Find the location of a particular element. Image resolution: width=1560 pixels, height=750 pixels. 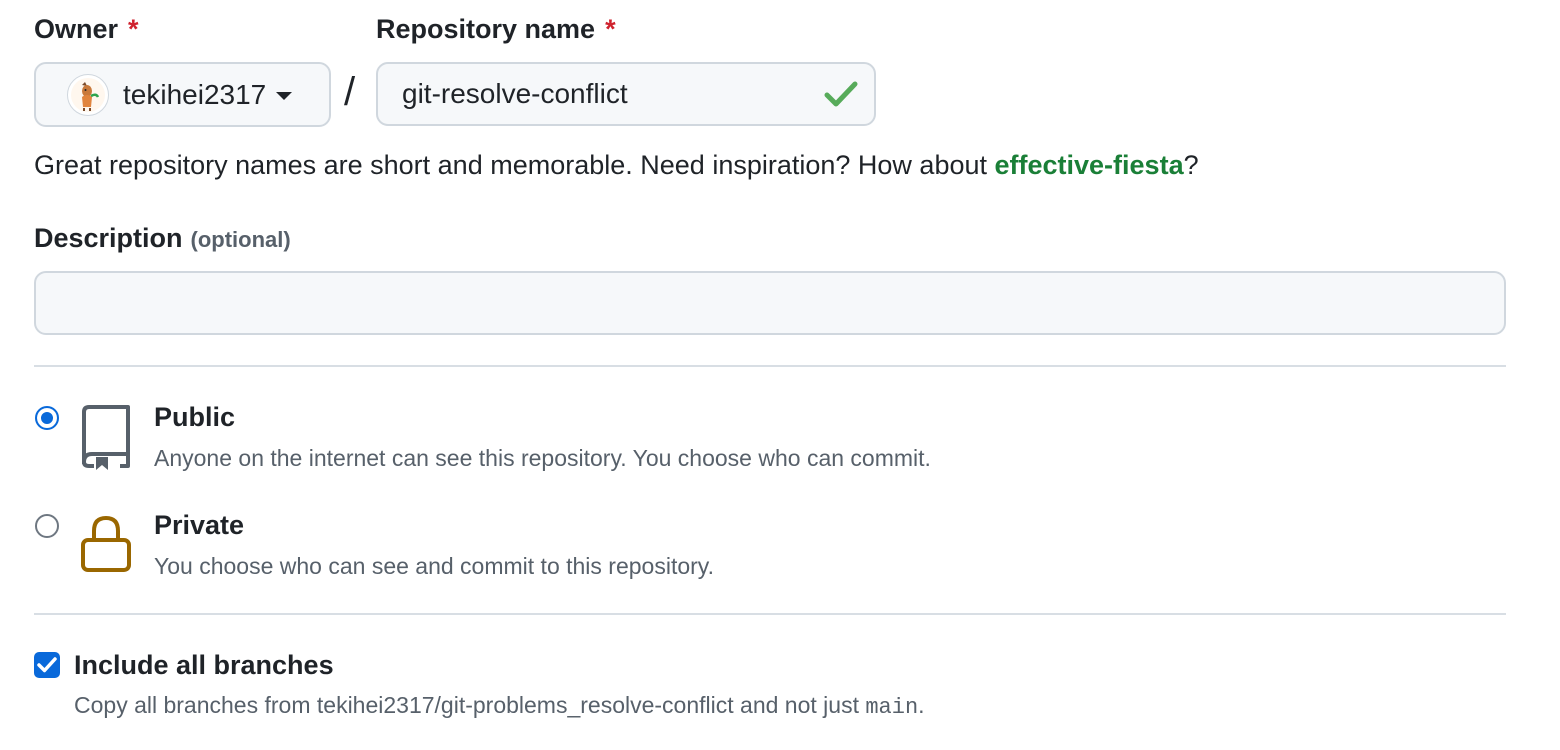

include-branches-checkbox is located at coordinates (47, 665).